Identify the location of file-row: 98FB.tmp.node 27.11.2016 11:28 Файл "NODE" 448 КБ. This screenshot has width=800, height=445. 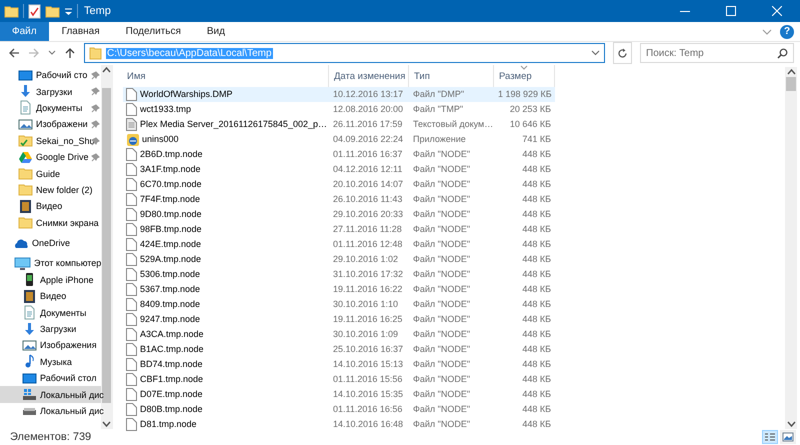
(339, 229).